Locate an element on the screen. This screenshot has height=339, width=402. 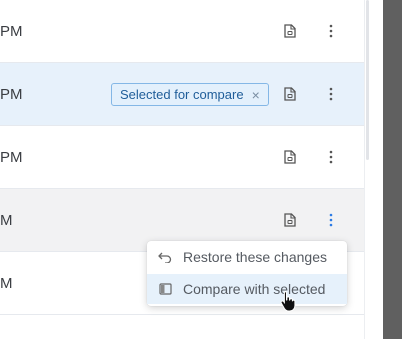
scrollbar-thumb is located at coordinates (367, 80).